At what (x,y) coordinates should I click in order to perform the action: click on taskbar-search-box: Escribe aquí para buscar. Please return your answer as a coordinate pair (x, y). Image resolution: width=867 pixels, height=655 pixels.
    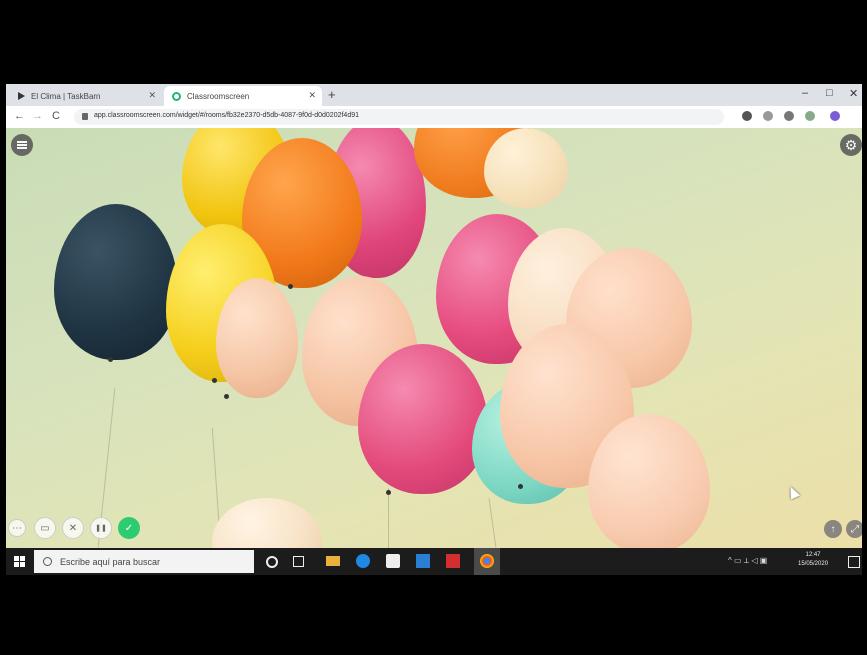
    Looking at the image, I should click on (144, 561).